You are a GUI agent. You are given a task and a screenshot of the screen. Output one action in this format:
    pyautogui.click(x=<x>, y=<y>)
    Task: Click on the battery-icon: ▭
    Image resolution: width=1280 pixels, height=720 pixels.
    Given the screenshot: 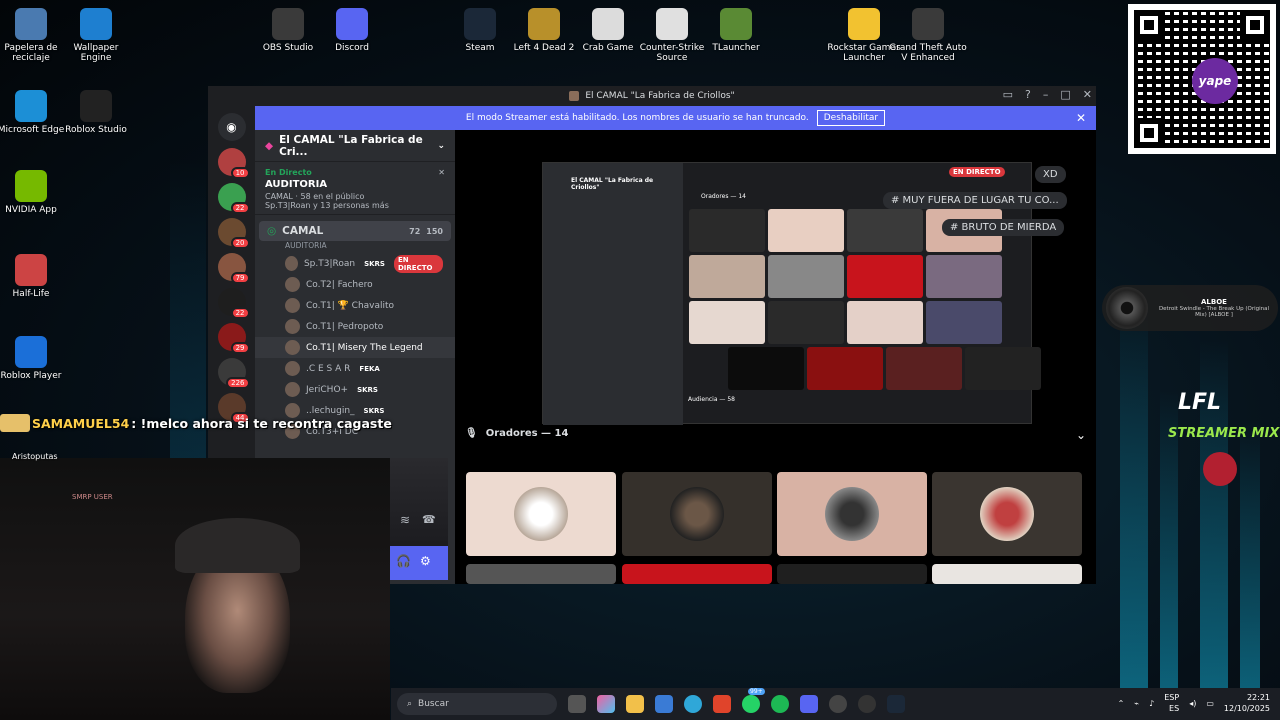 What is the action you would take?
    pyautogui.click(x=1210, y=703)
    